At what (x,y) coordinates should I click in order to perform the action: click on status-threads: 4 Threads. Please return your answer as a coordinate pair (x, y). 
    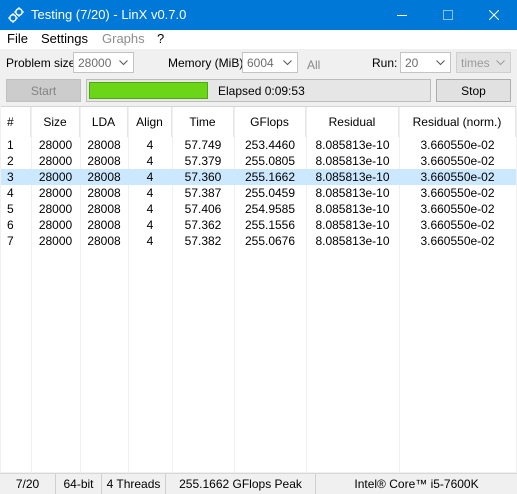
    Looking at the image, I should click on (134, 484).